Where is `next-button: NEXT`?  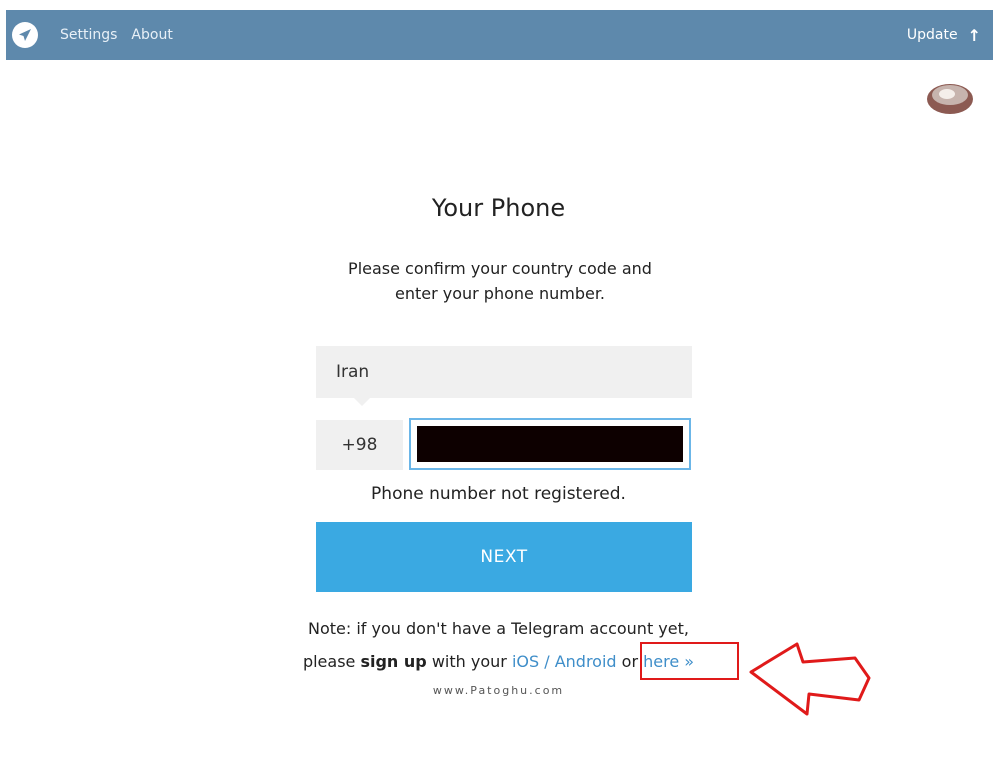 next-button: NEXT is located at coordinates (504, 557).